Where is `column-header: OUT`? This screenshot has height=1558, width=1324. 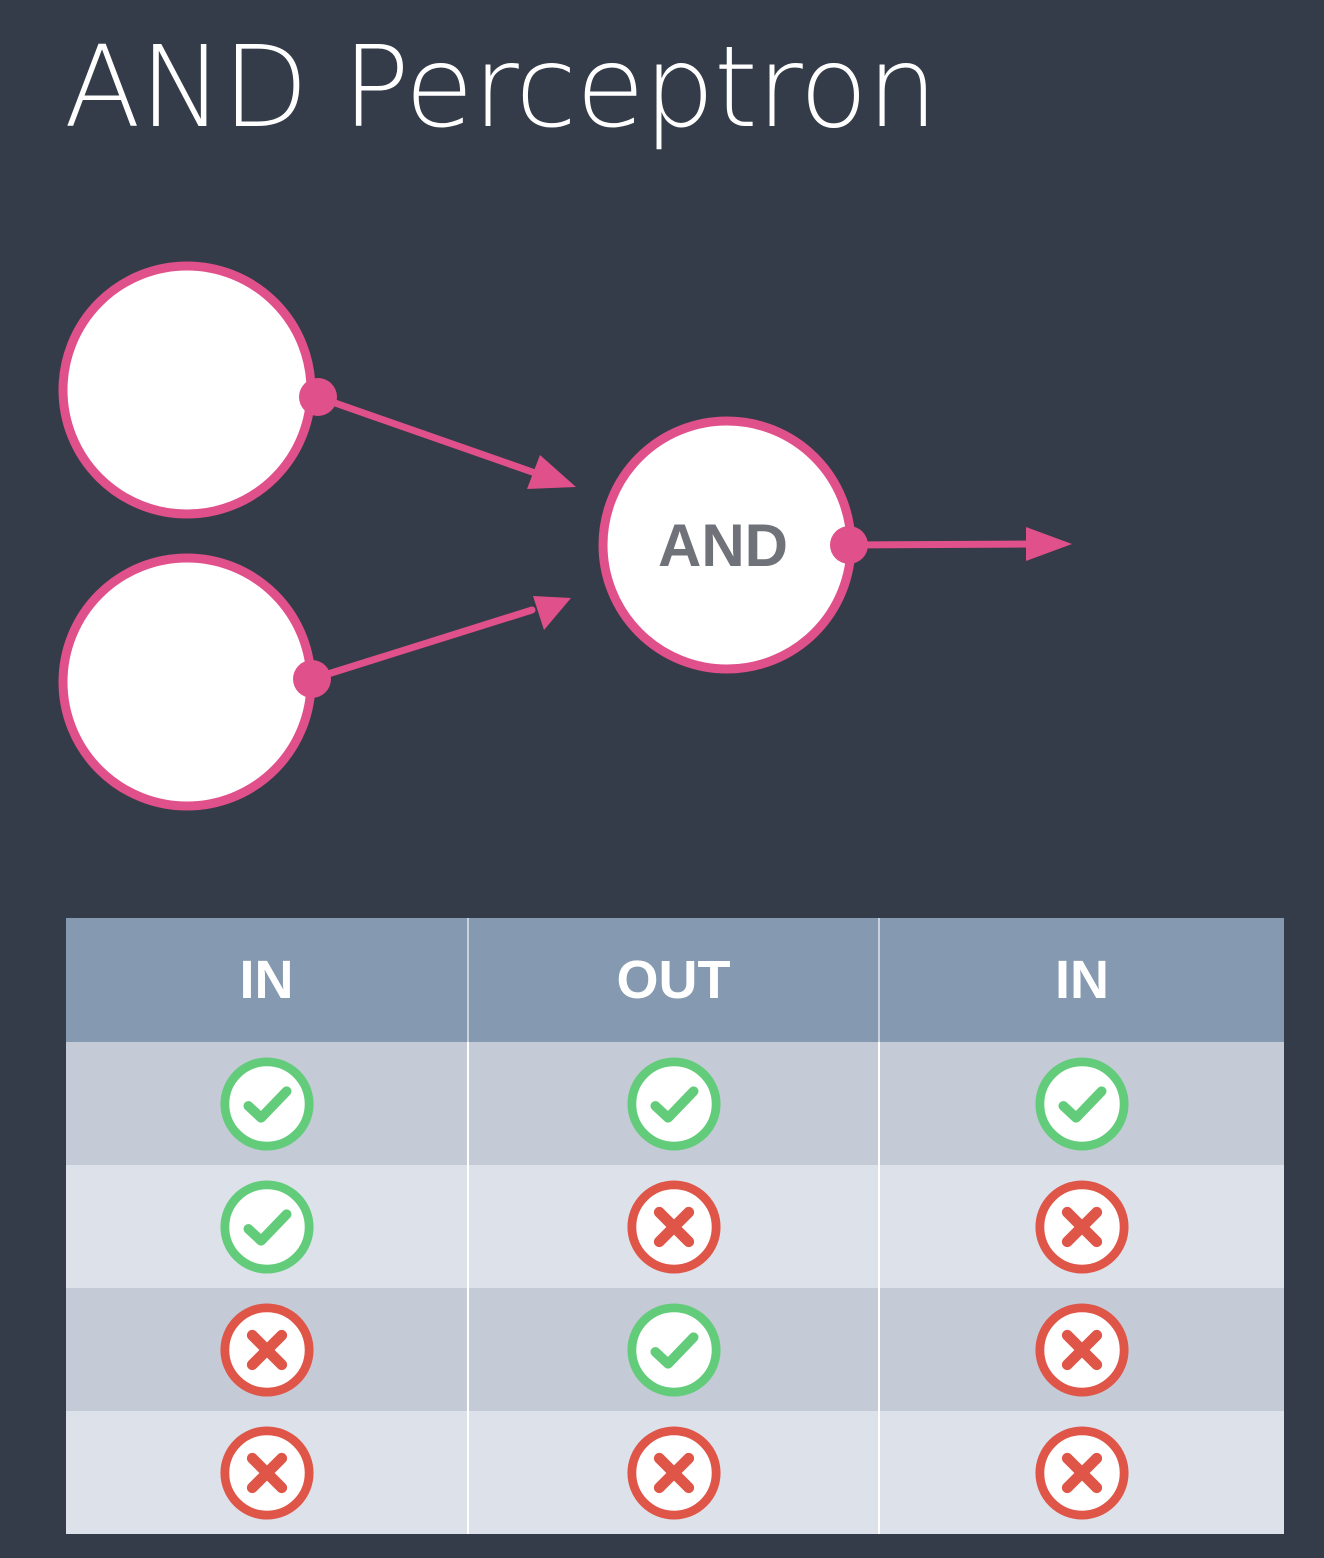
column-header: OUT is located at coordinates (674, 980).